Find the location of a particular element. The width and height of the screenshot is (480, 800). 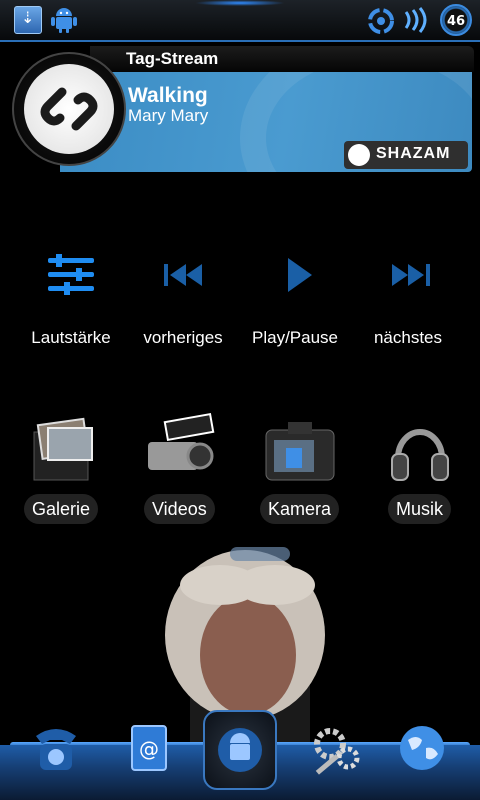

headphones-icon is located at coordinates (420, 455).